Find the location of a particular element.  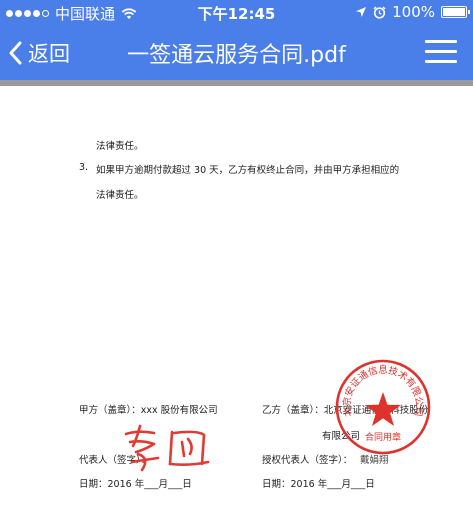

date-a-label: 日期：2016 年___月___日 is located at coordinates (135, 484).